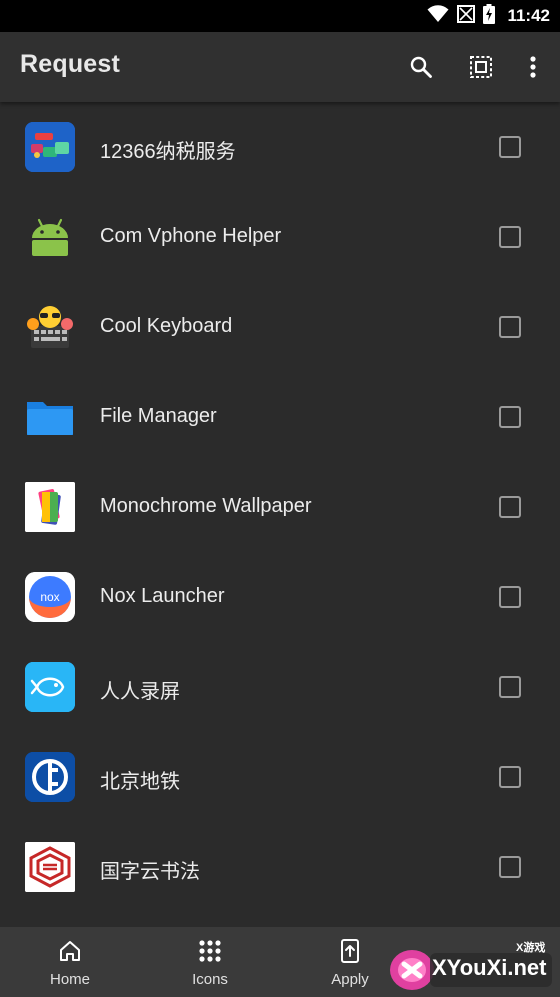 The width and height of the screenshot is (560, 997). I want to click on tax-service-icon, so click(50, 147).